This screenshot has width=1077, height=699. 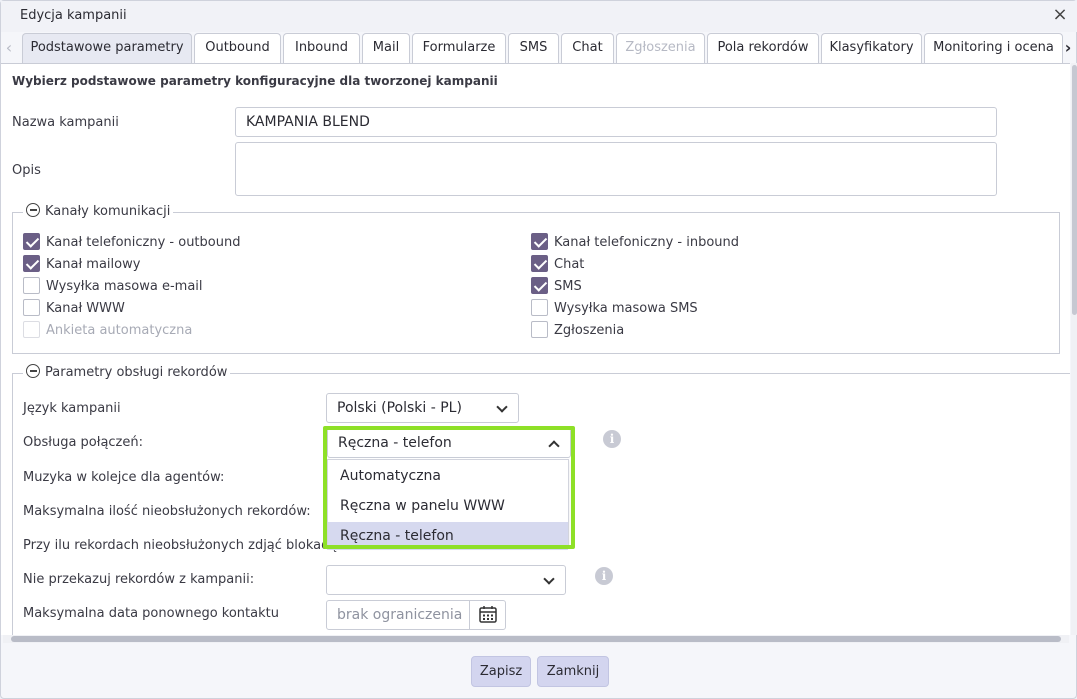 I want to click on channel-label: Kanał WWW, so click(x=85, y=308).